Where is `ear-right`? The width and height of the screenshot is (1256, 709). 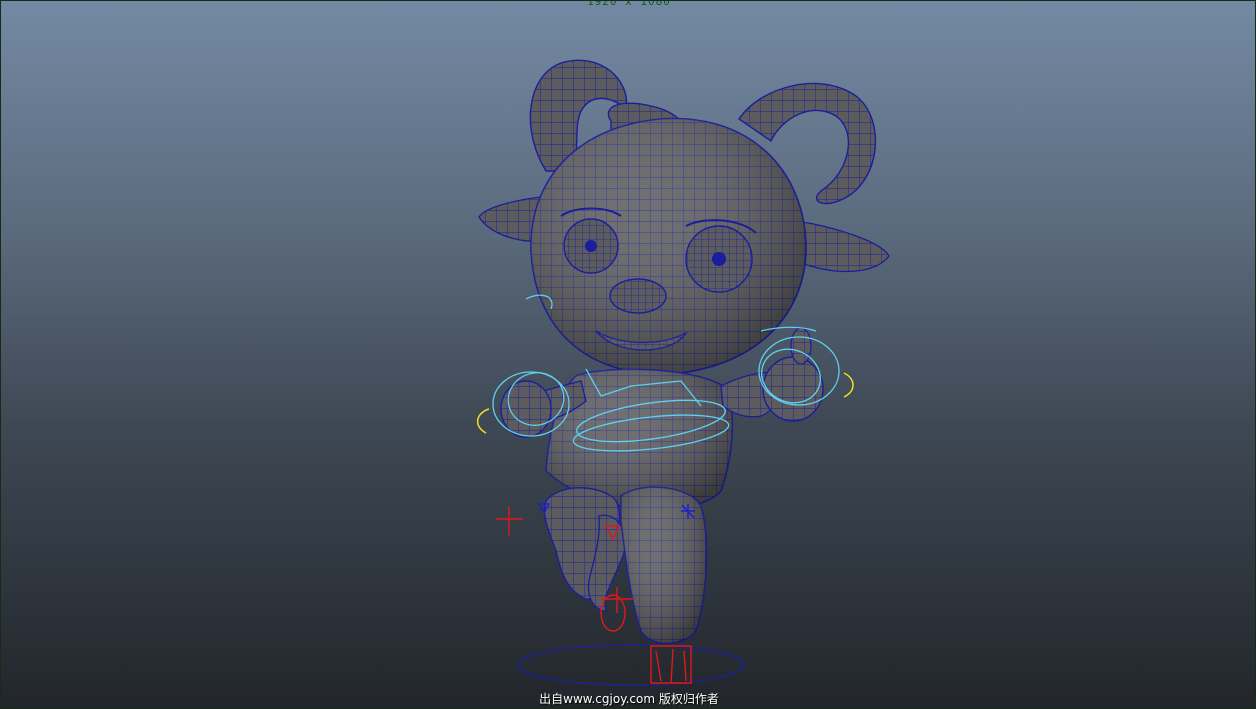 ear-right is located at coordinates (842, 246).